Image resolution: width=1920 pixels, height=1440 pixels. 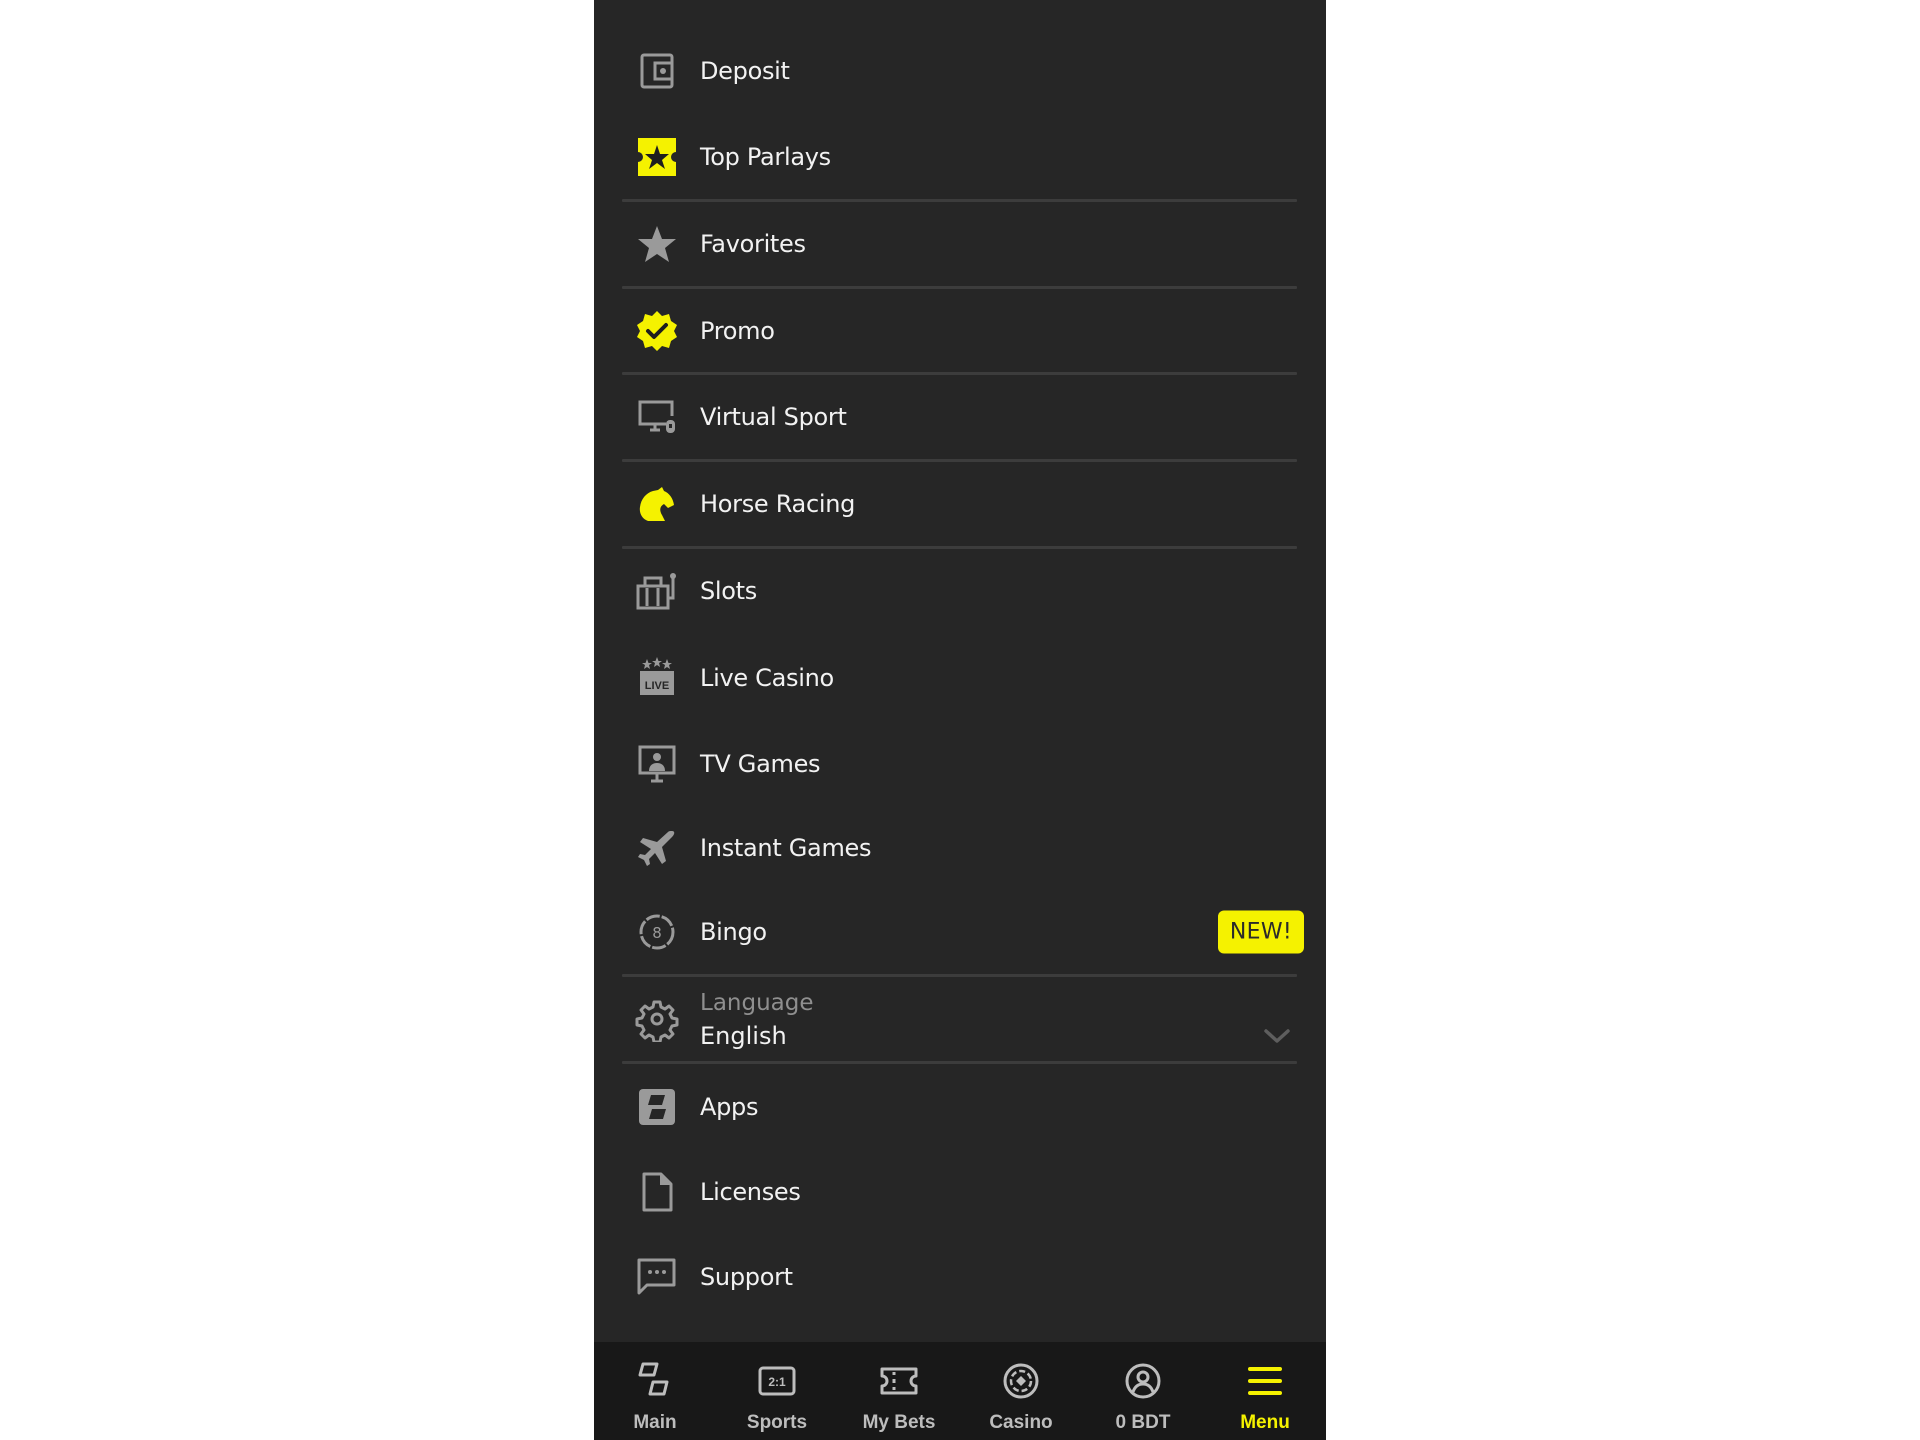 What do you see at coordinates (757, 1003) in the screenshot?
I see `language-label: Language` at bounding box center [757, 1003].